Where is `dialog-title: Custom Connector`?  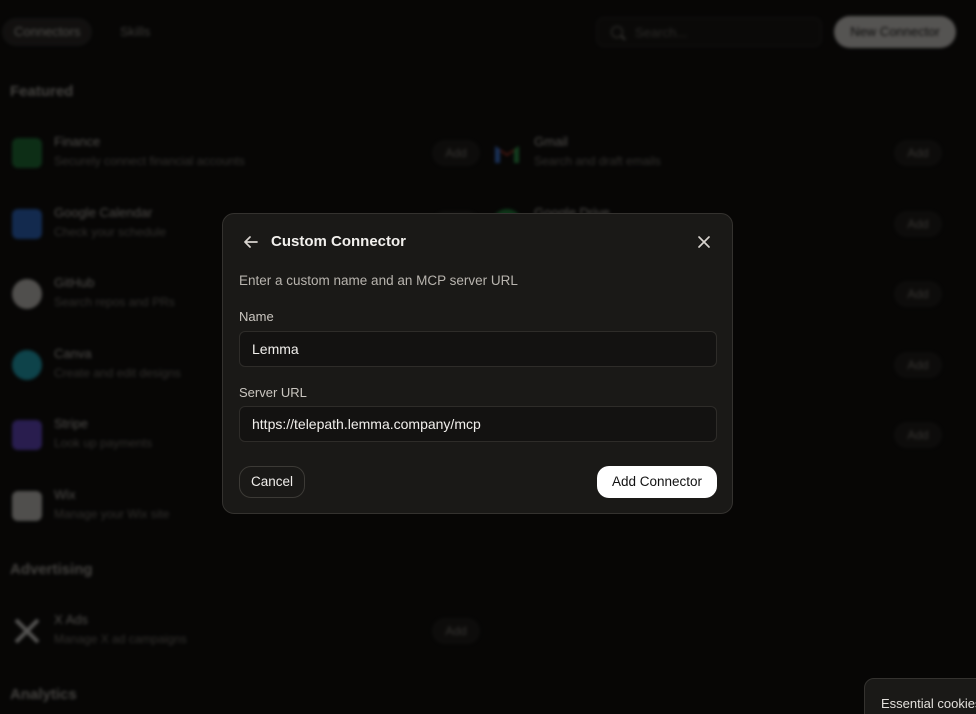
dialog-title: Custom Connector is located at coordinates (338, 241).